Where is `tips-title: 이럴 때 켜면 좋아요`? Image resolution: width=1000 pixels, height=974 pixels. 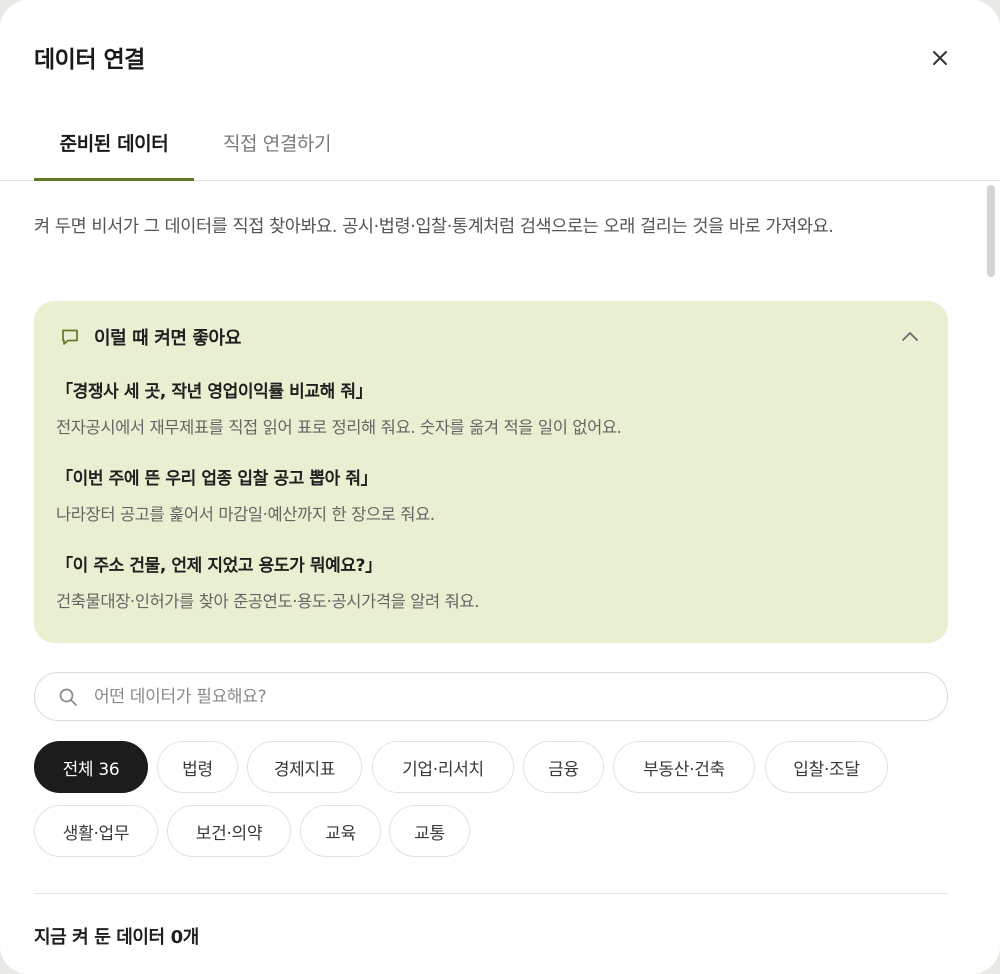 tips-title: 이럴 때 켜면 좋아요 is located at coordinates (167, 338).